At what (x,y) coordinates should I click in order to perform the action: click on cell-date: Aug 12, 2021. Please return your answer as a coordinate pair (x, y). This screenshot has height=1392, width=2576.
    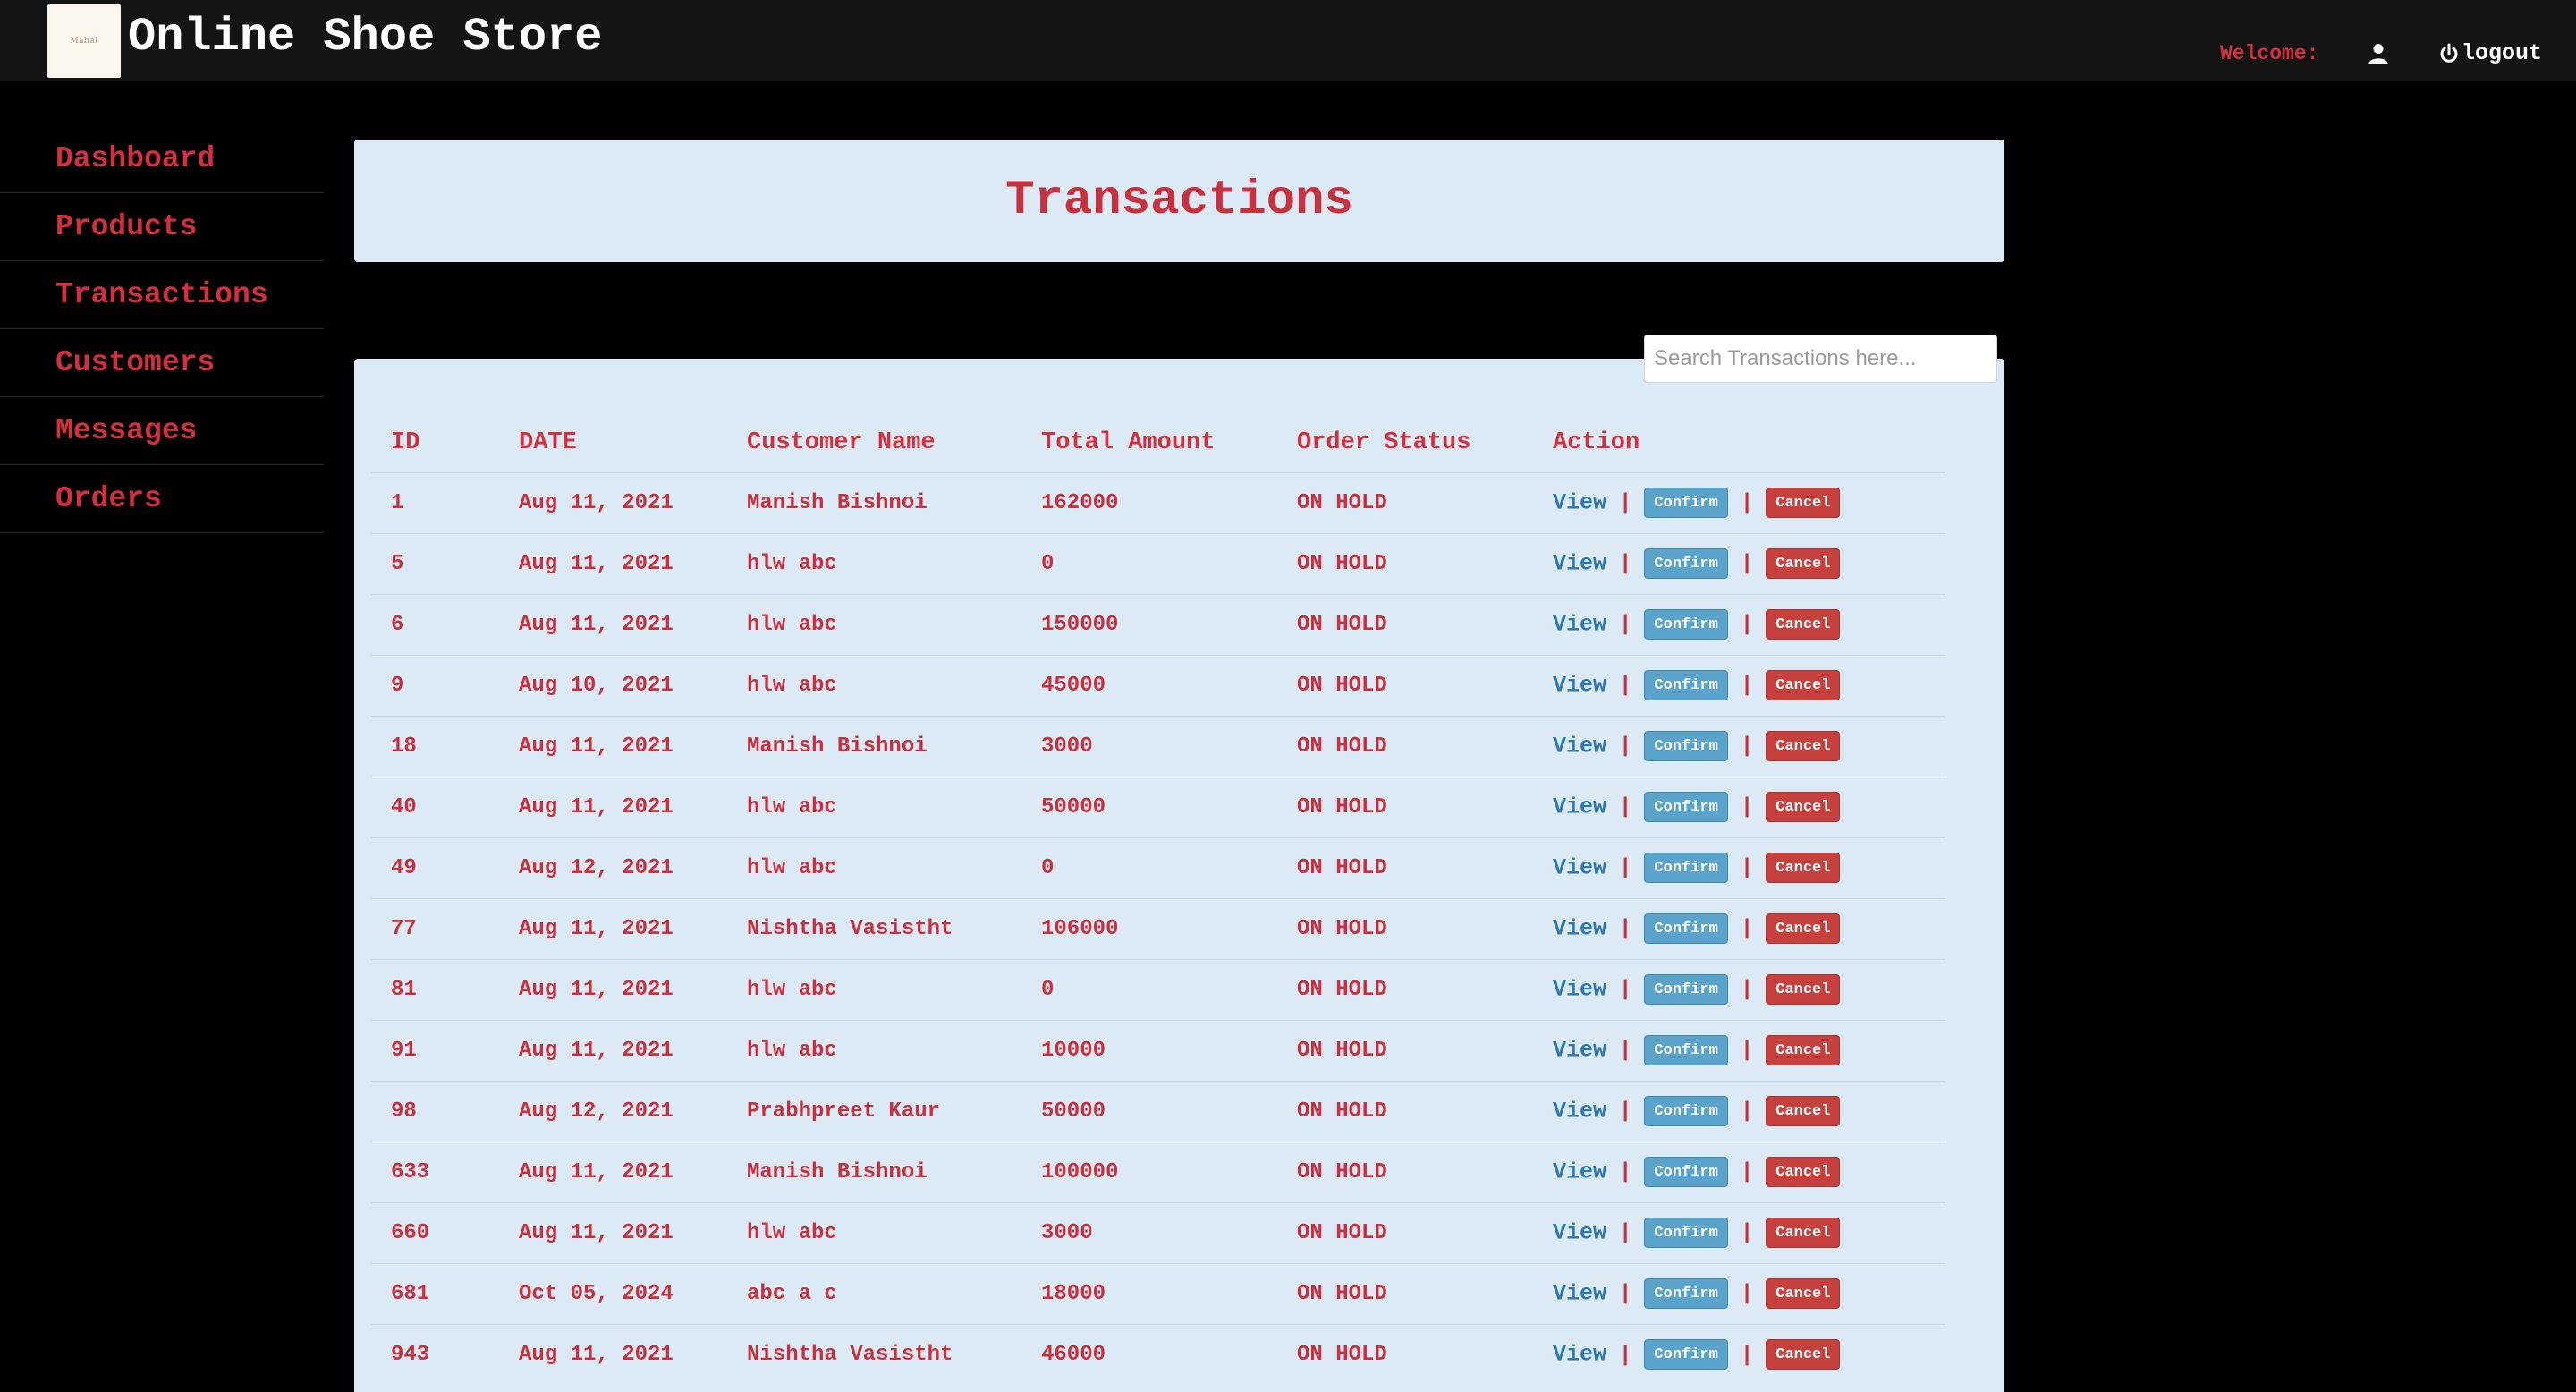
    Looking at the image, I should click on (613, 1111).